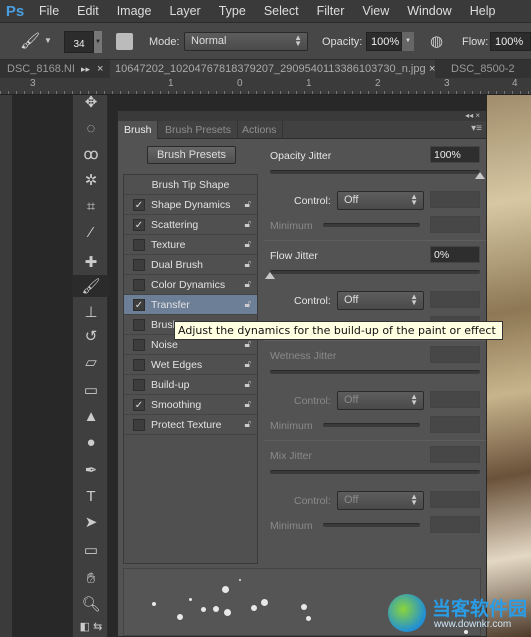 Image resolution: width=531 pixels, height=637 pixels. I want to click on brush-setting-item: ✓ Scattering 🔓︎, so click(190, 225).